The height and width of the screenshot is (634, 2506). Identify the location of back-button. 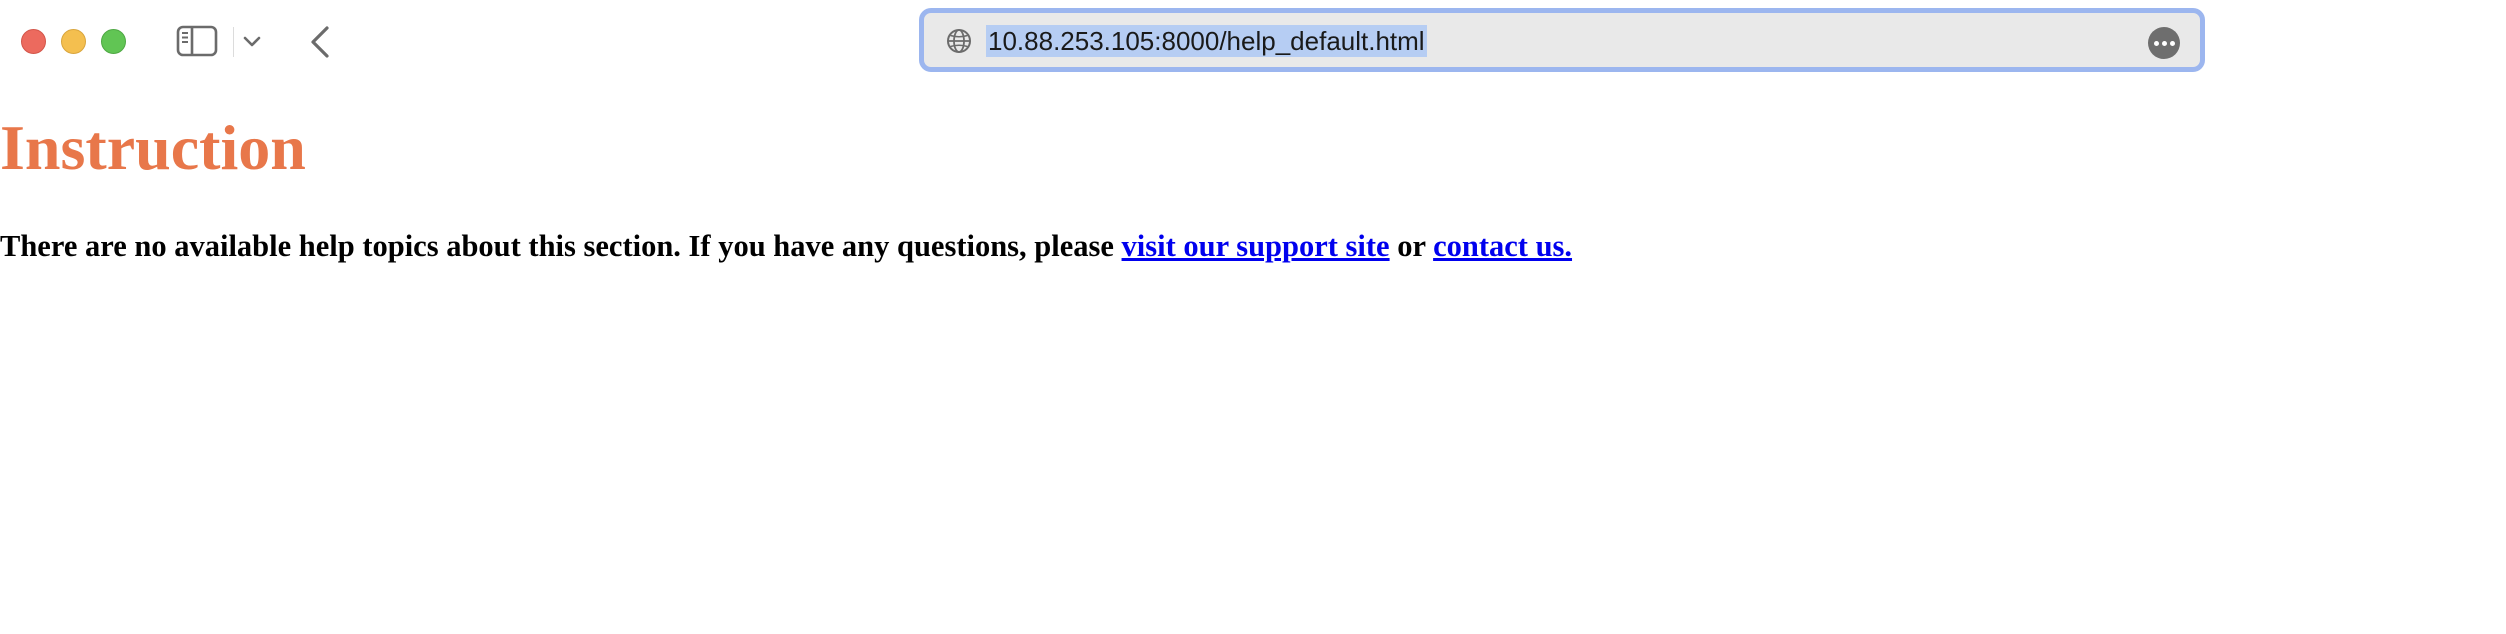
(320, 42).